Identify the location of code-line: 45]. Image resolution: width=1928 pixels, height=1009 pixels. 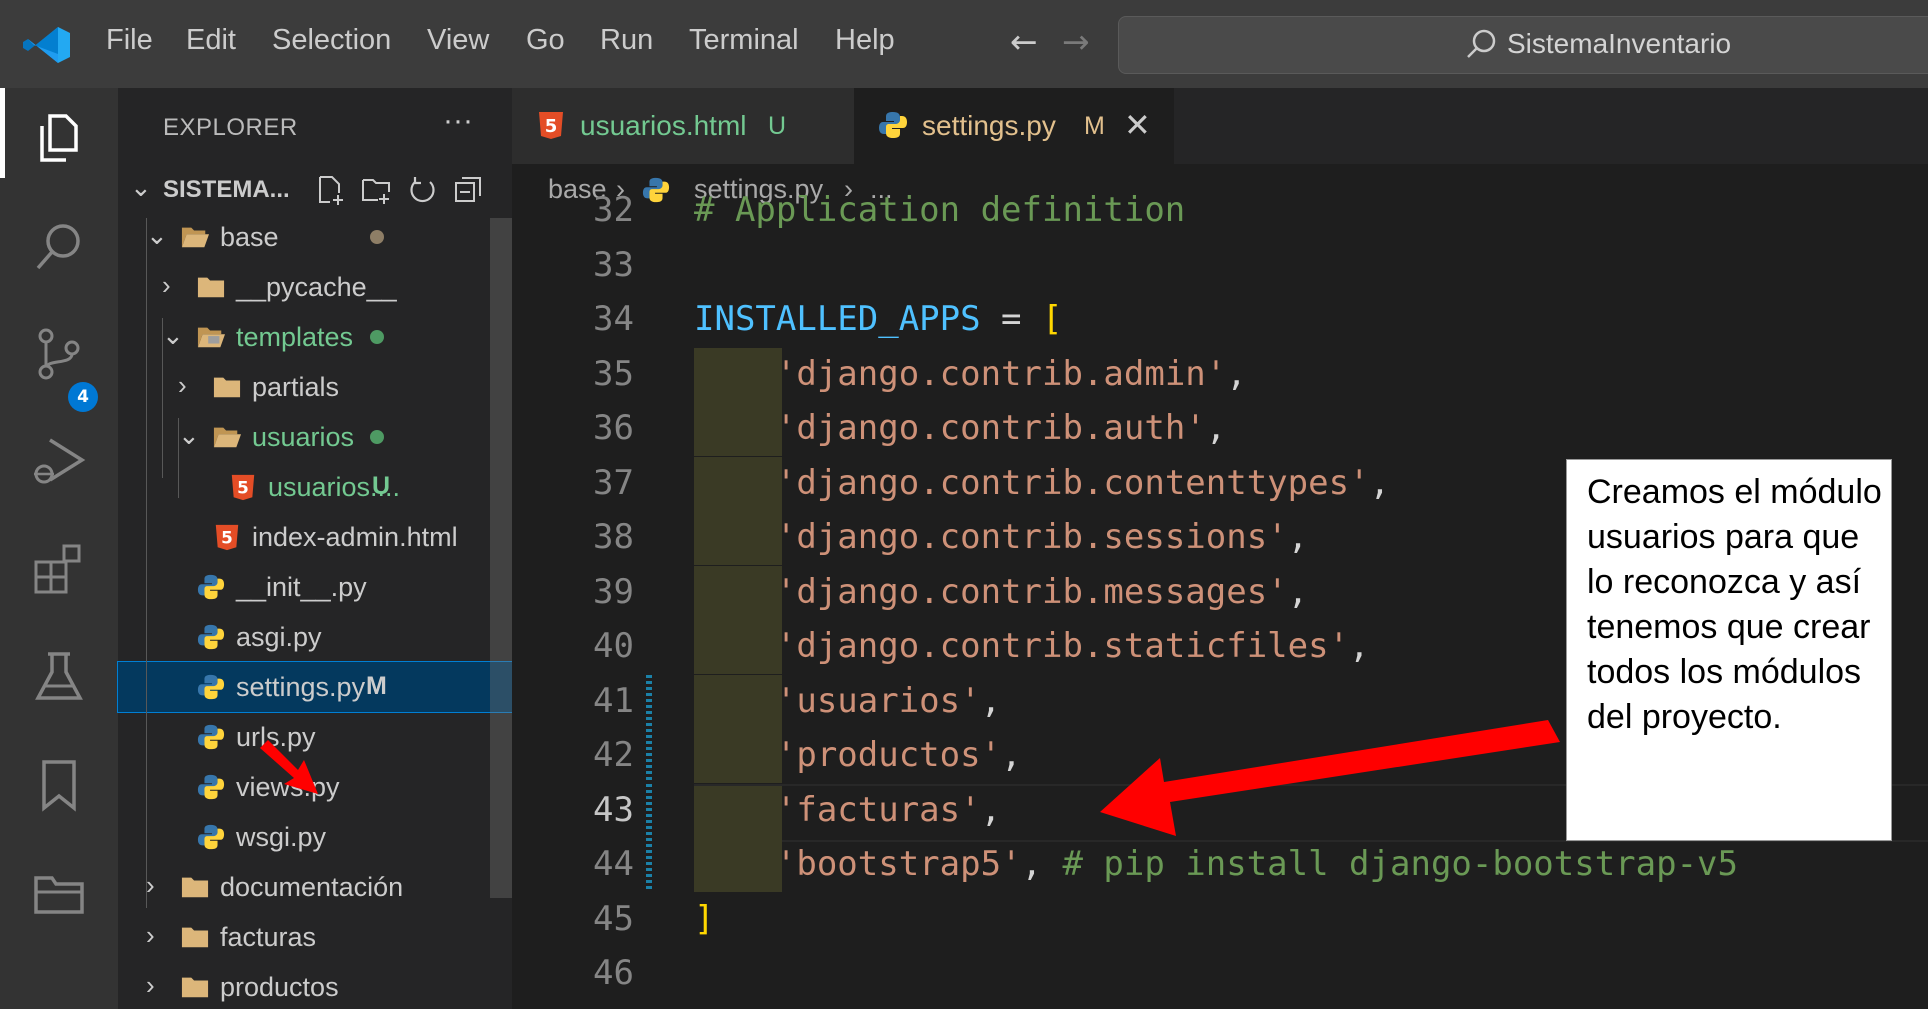
(1220, 920).